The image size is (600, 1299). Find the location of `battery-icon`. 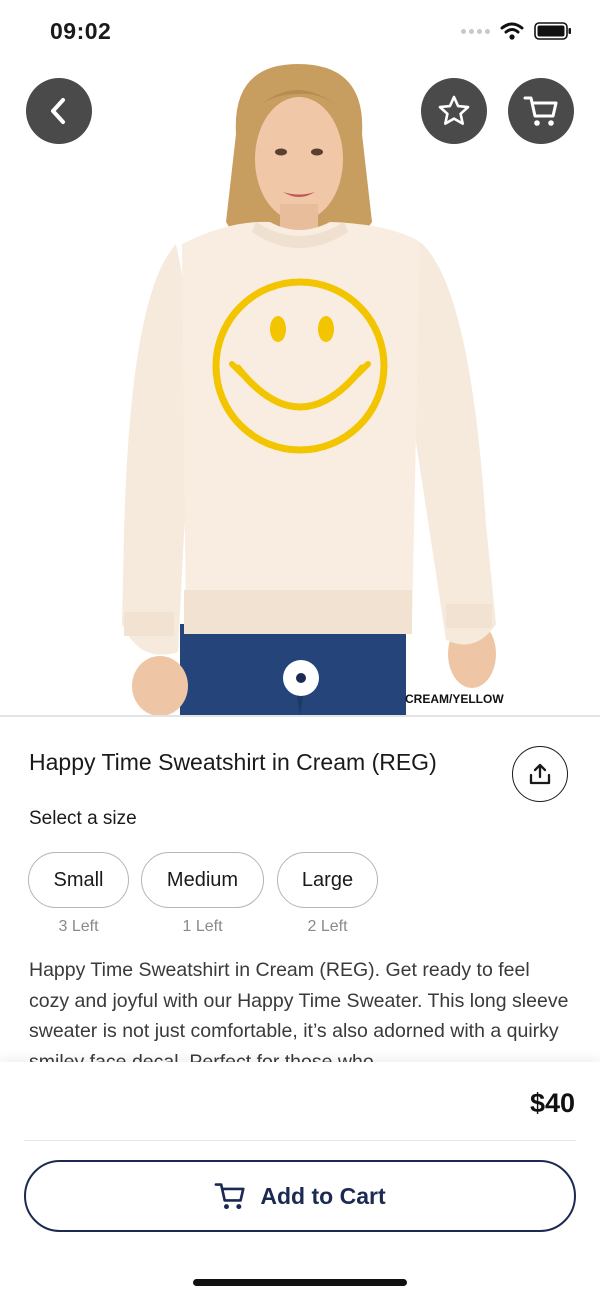

battery-icon is located at coordinates (552, 31).